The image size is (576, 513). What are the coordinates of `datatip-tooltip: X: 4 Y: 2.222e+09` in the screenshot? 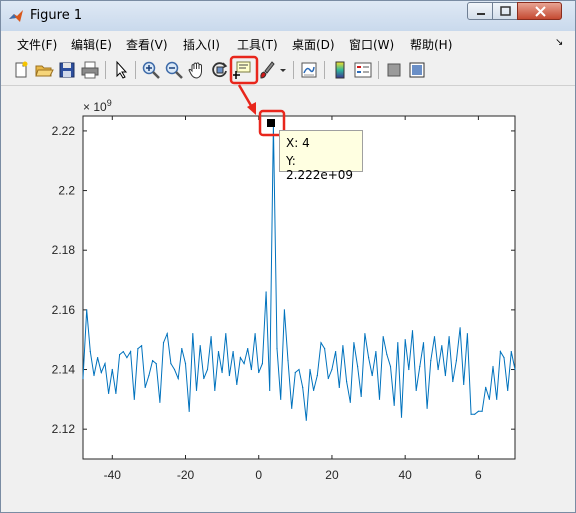 It's located at (321, 156).